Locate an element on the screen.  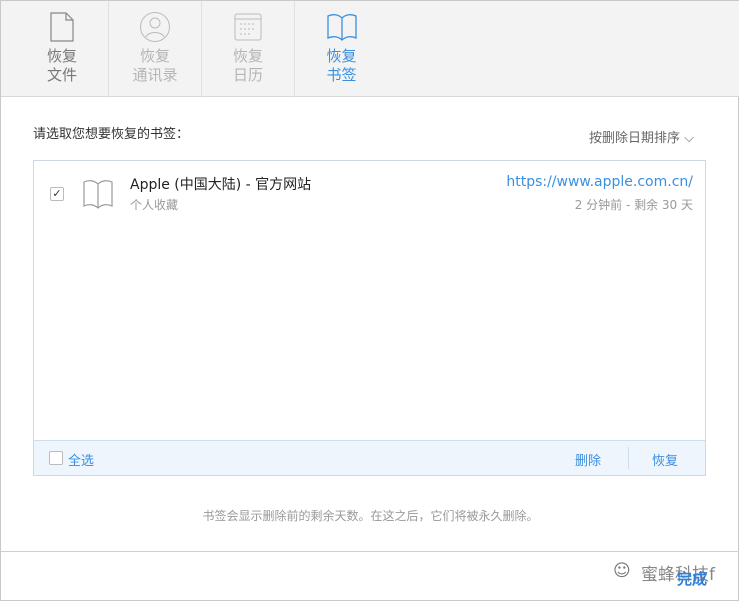
tab-label: 通讯录 is located at coordinates (155, 75).